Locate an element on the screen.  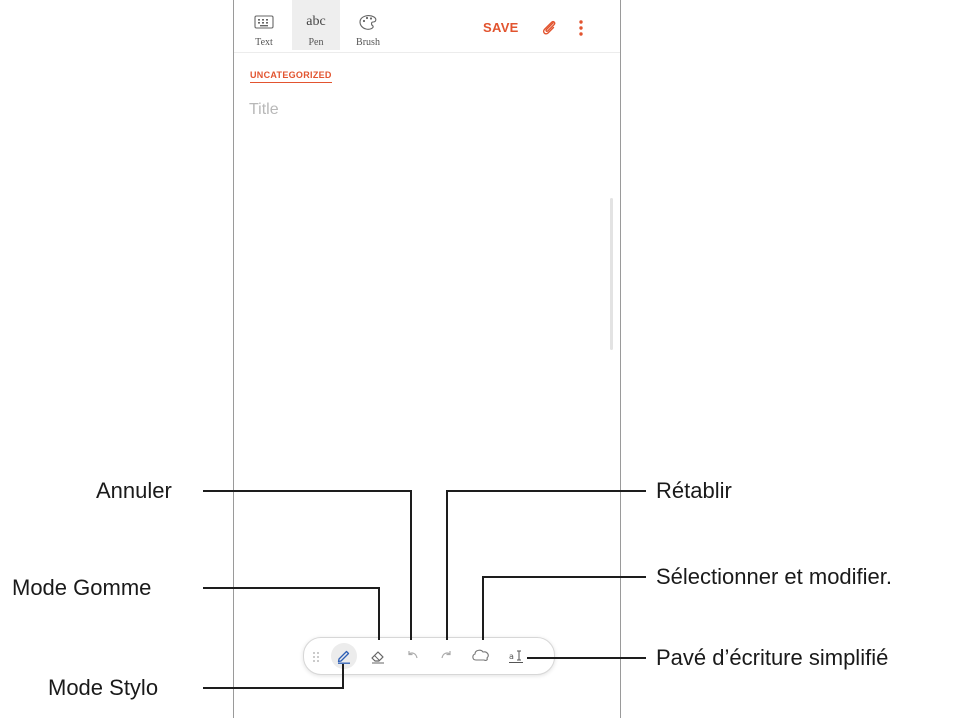
callout-line-undo is located at coordinates (307, 491).